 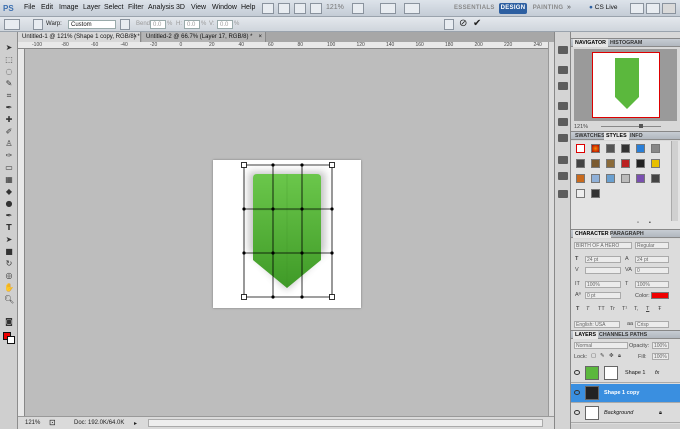 I want to click on tab-channels: CHANNELS, so click(x=613, y=335).